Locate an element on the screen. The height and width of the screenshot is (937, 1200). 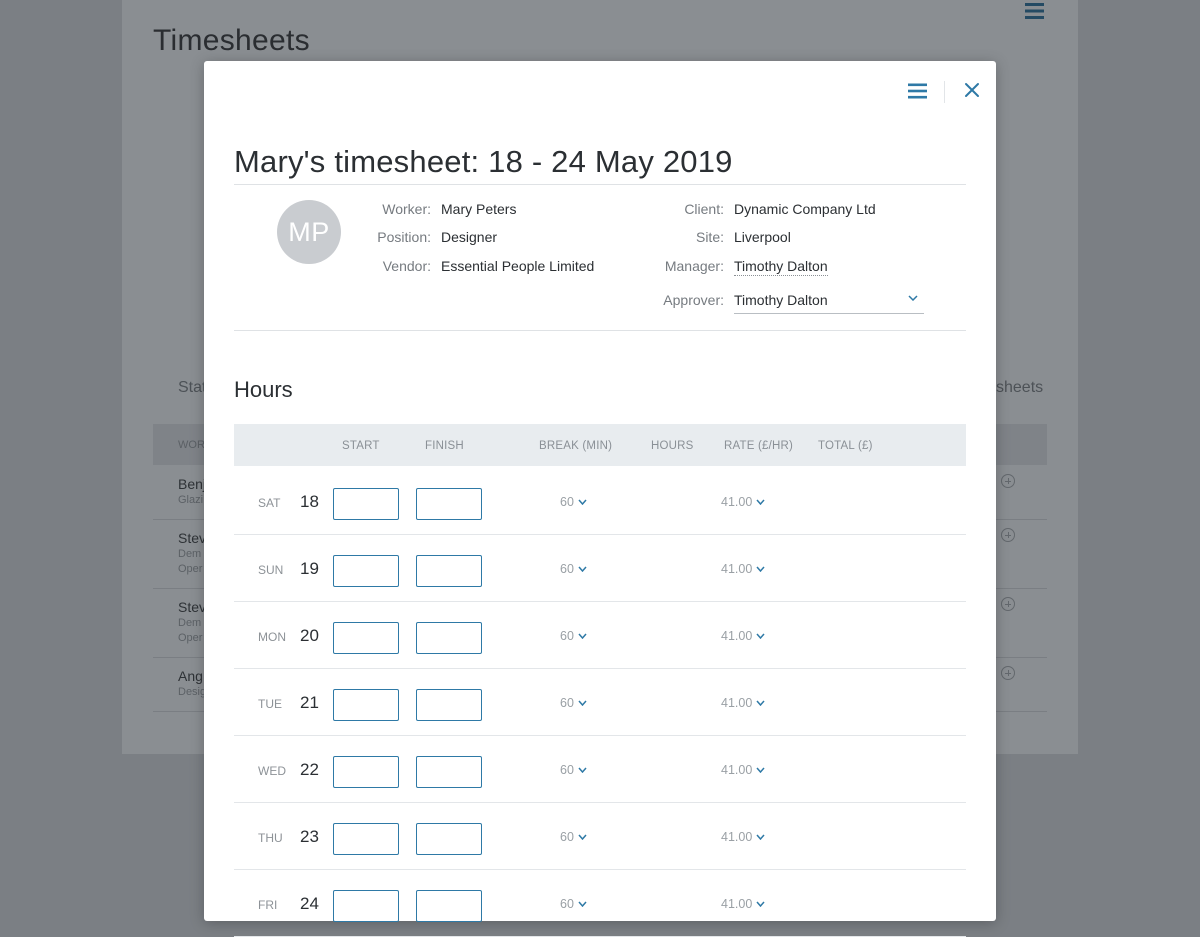
worker-label: Worker: is located at coordinates (406, 209).